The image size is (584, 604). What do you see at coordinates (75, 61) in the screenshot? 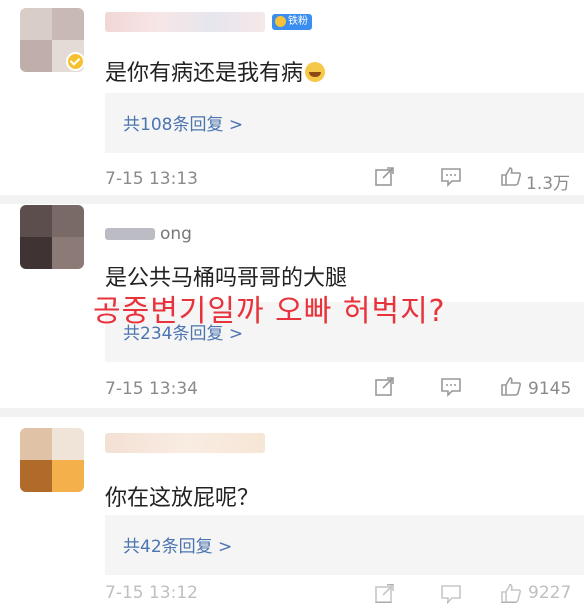
I see `verified-badge-icon` at bounding box center [75, 61].